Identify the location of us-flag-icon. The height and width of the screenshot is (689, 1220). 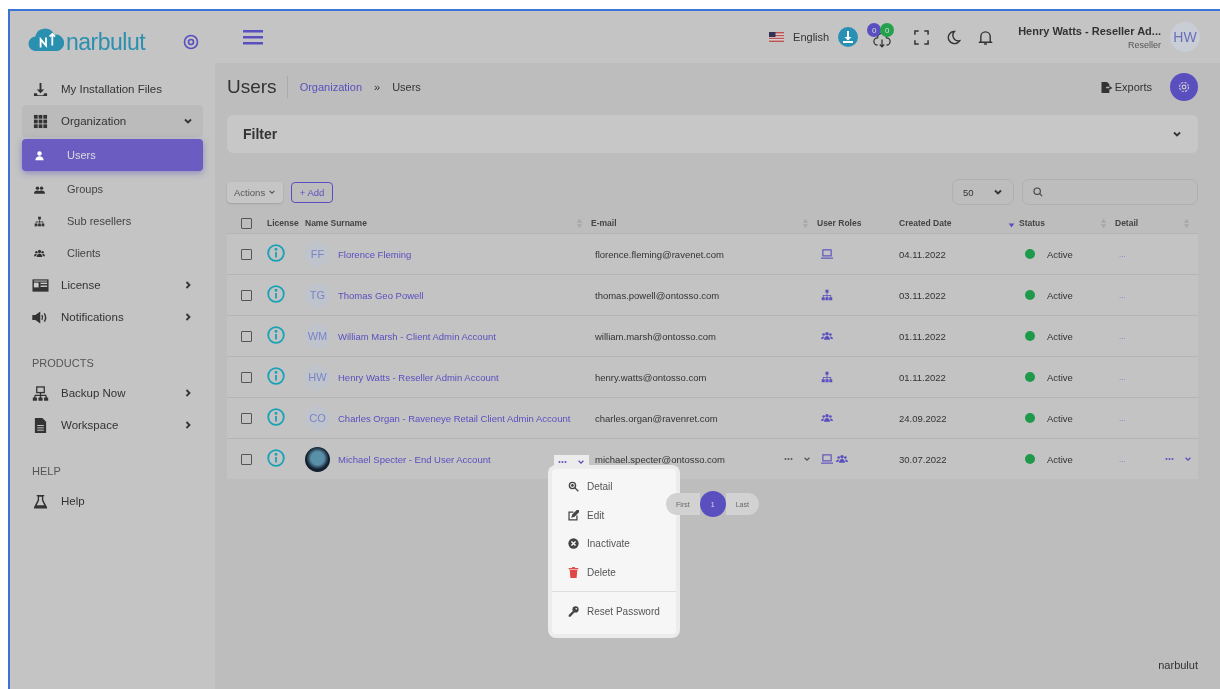
(777, 37).